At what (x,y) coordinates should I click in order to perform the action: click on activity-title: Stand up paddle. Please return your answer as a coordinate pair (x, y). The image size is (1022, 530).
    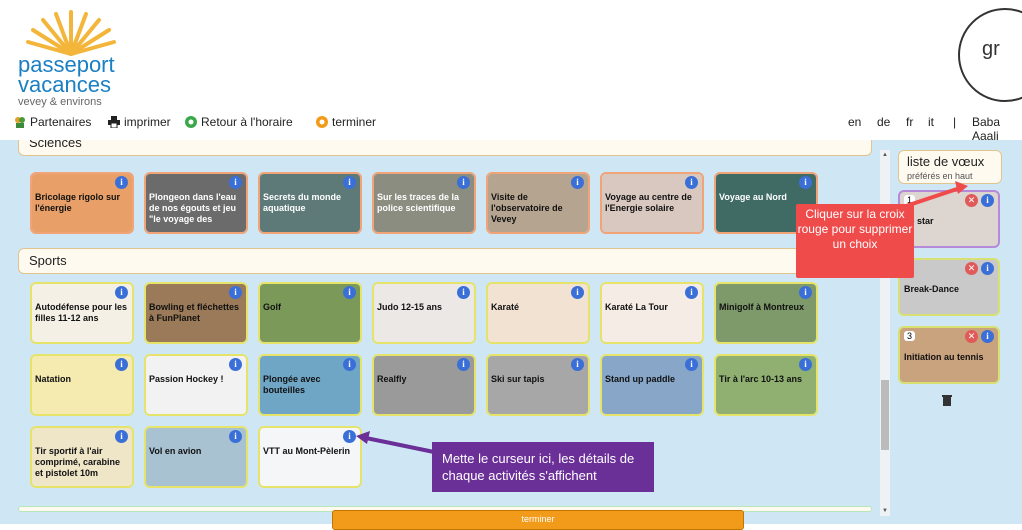
    Looking at the image, I should click on (640, 379).